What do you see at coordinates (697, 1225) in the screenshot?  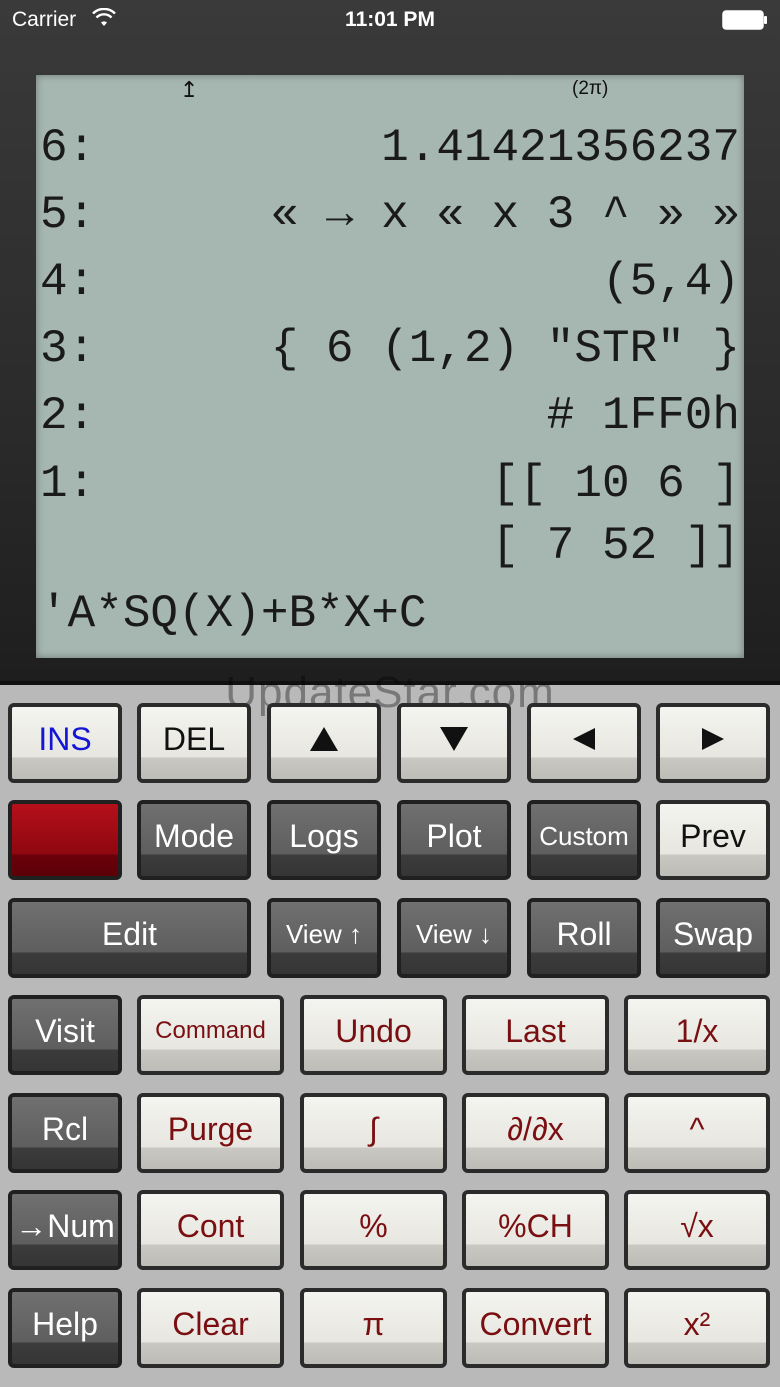 I see `sqrt-key-label: √x` at bounding box center [697, 1225].